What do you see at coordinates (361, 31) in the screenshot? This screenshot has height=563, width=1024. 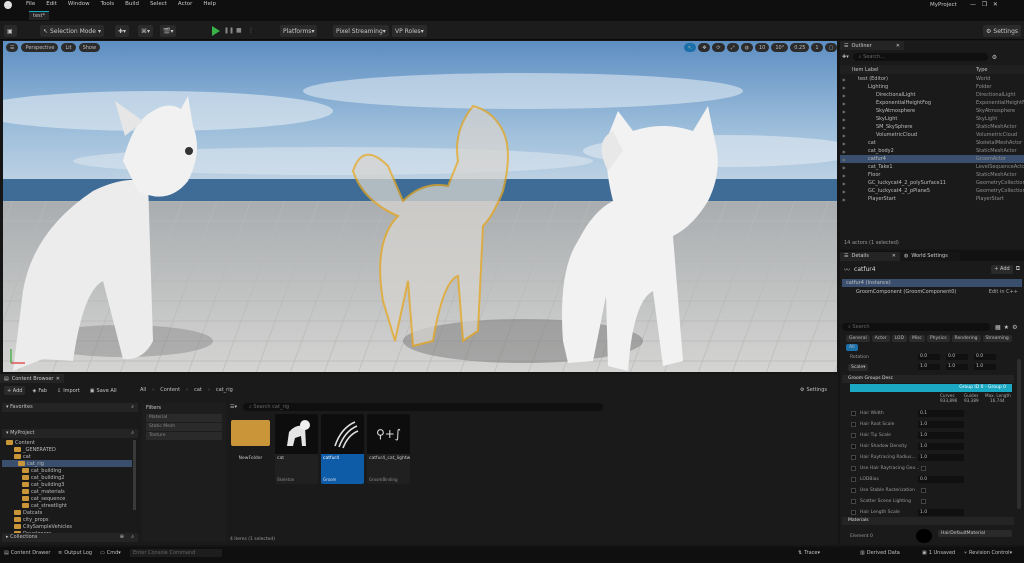 I see `pixel-streaming-button: Pixel Streaming ▾` at bounding box center [361, 31].